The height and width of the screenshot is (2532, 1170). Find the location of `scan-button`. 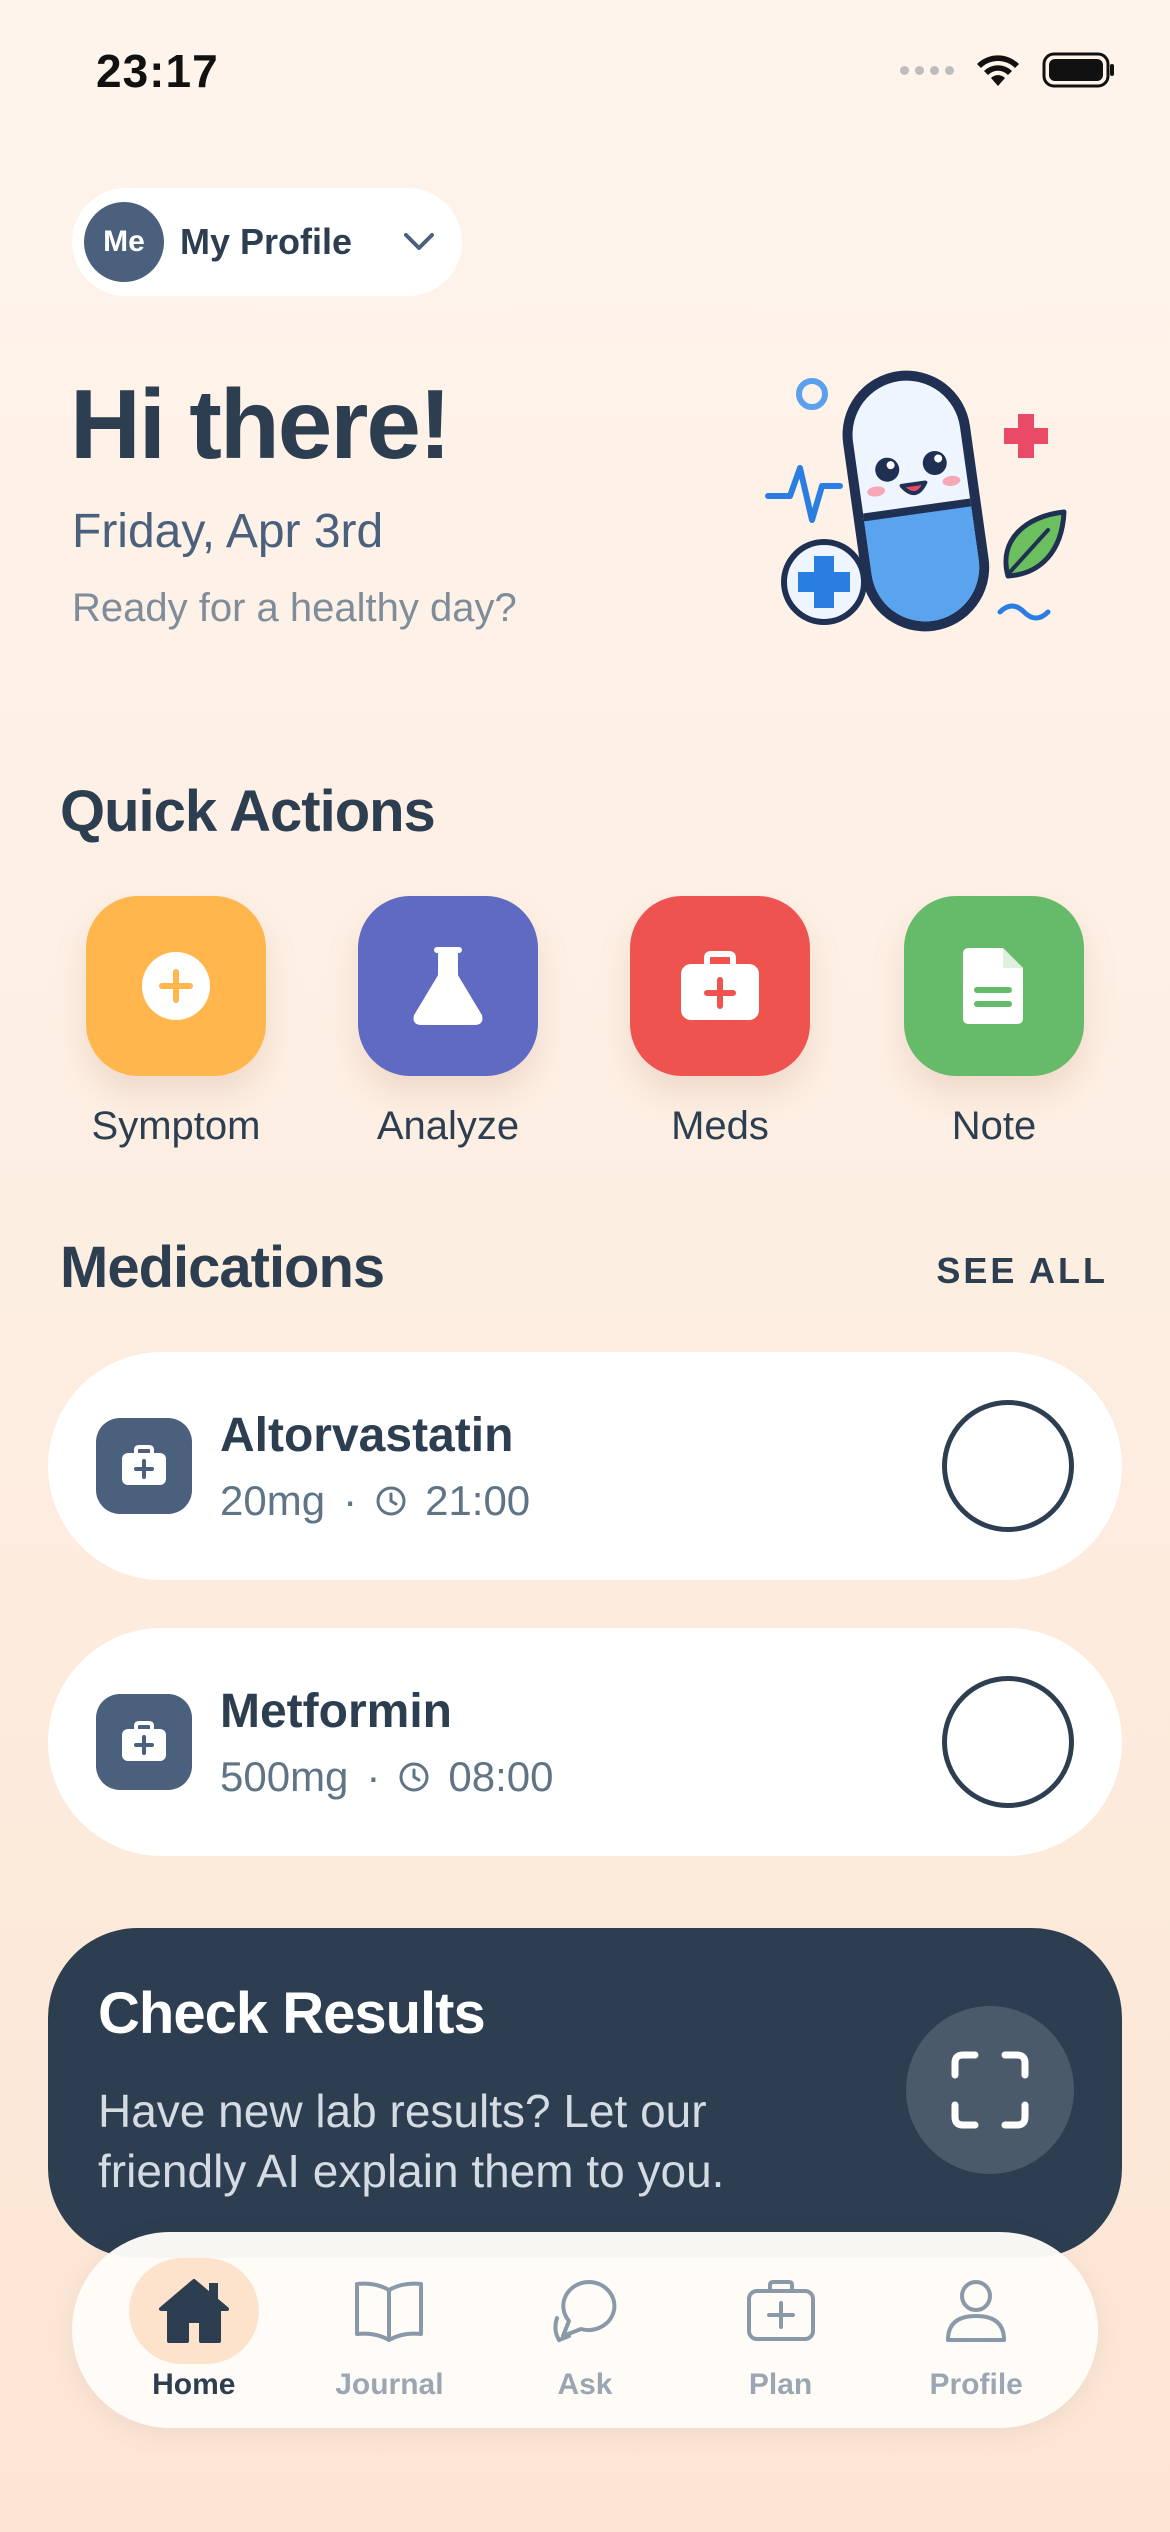

scan-button is located at coordinates (990, 2090).